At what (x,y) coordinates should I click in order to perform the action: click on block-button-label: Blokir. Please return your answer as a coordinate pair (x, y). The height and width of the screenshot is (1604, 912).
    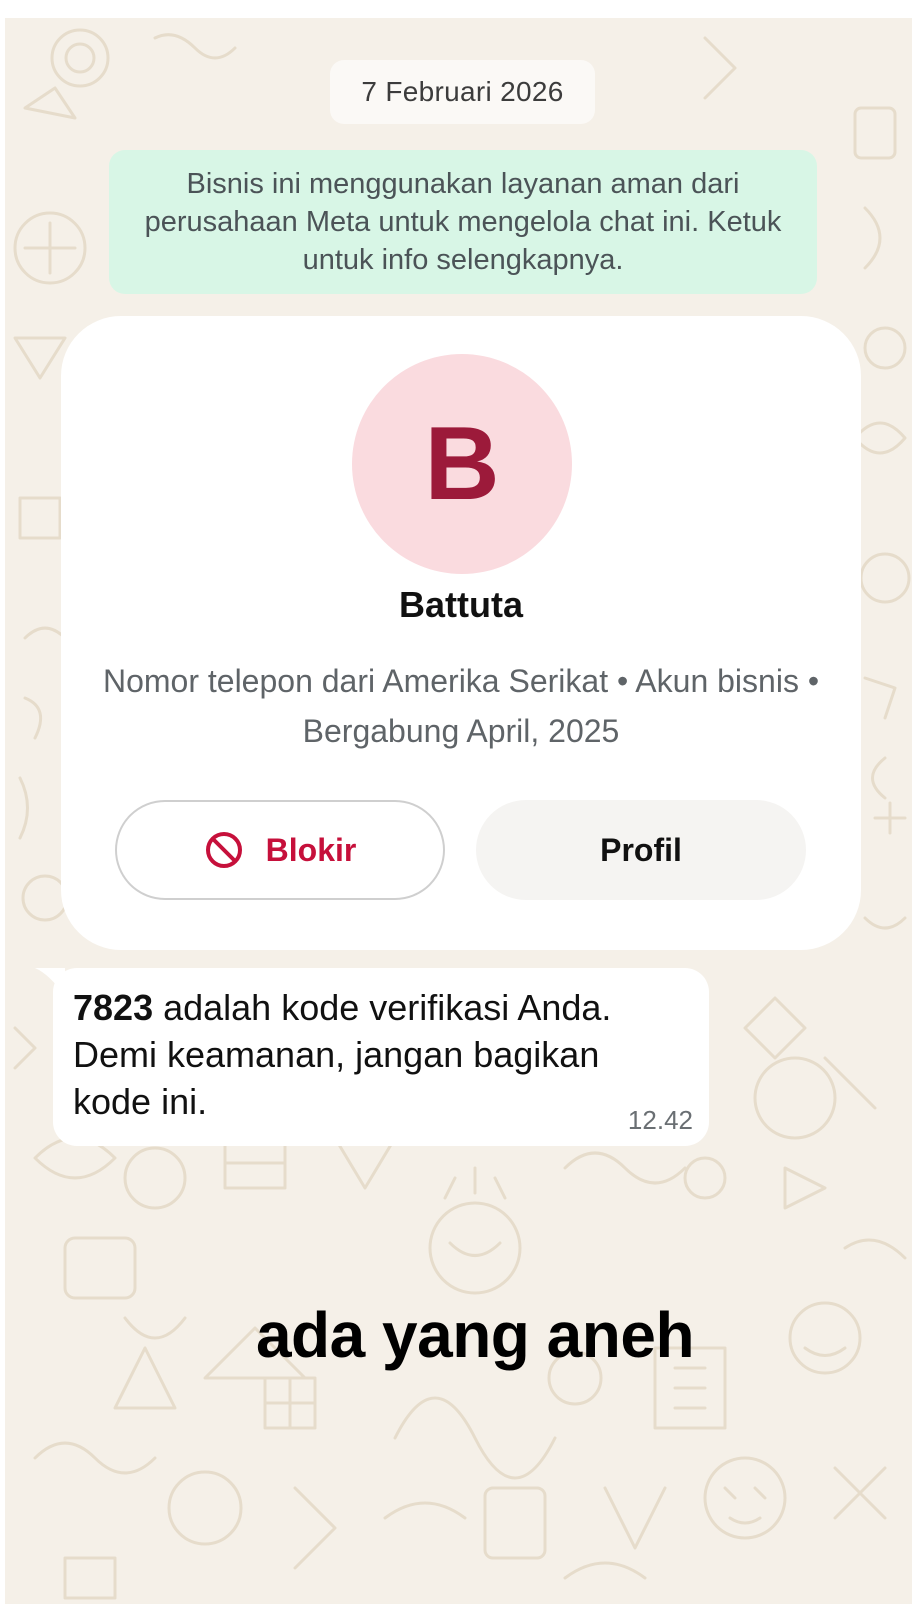
    Looking at the image, I should click on (311, 849).